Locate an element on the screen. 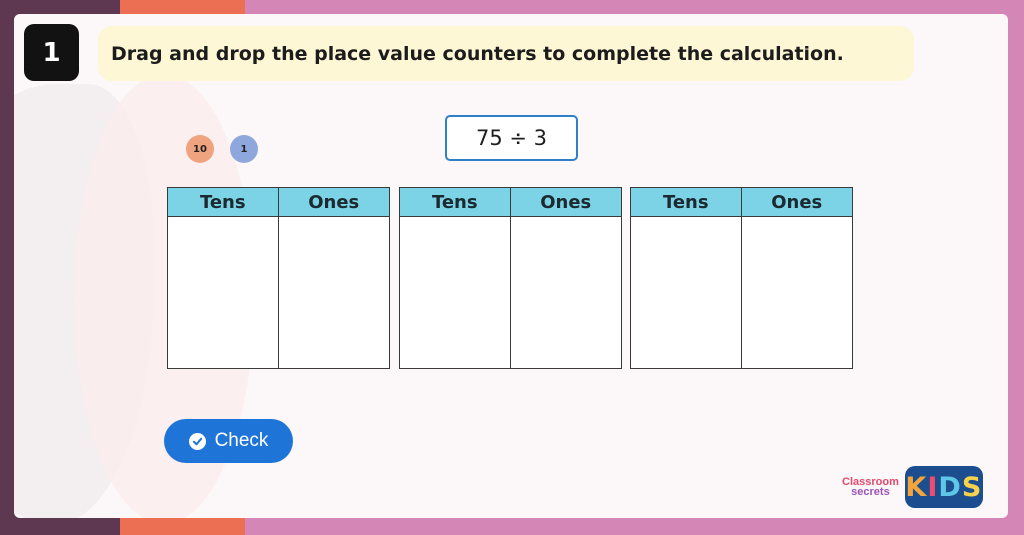 The width and height of the screenshot is (1024, 535). kids-letter-i: I is located at coordinates (933, 487).